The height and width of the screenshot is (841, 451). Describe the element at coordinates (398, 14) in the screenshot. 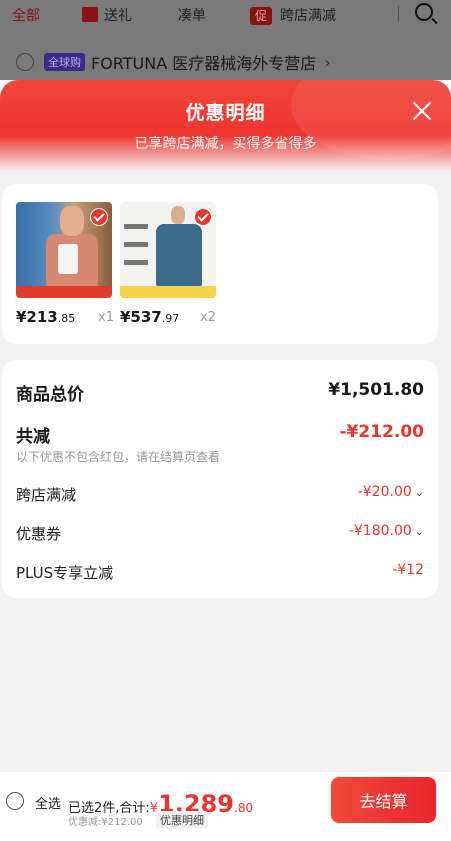

I see `divider` at that location.